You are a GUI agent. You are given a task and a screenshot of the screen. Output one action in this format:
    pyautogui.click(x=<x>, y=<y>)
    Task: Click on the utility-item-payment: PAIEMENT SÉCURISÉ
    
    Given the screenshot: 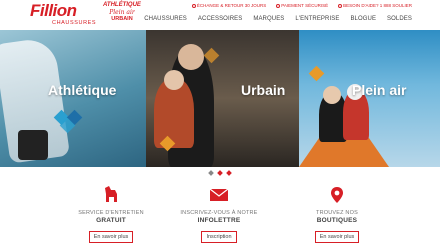 What is the action you would take?
    pyautogui.click(x=302, y=5)
    